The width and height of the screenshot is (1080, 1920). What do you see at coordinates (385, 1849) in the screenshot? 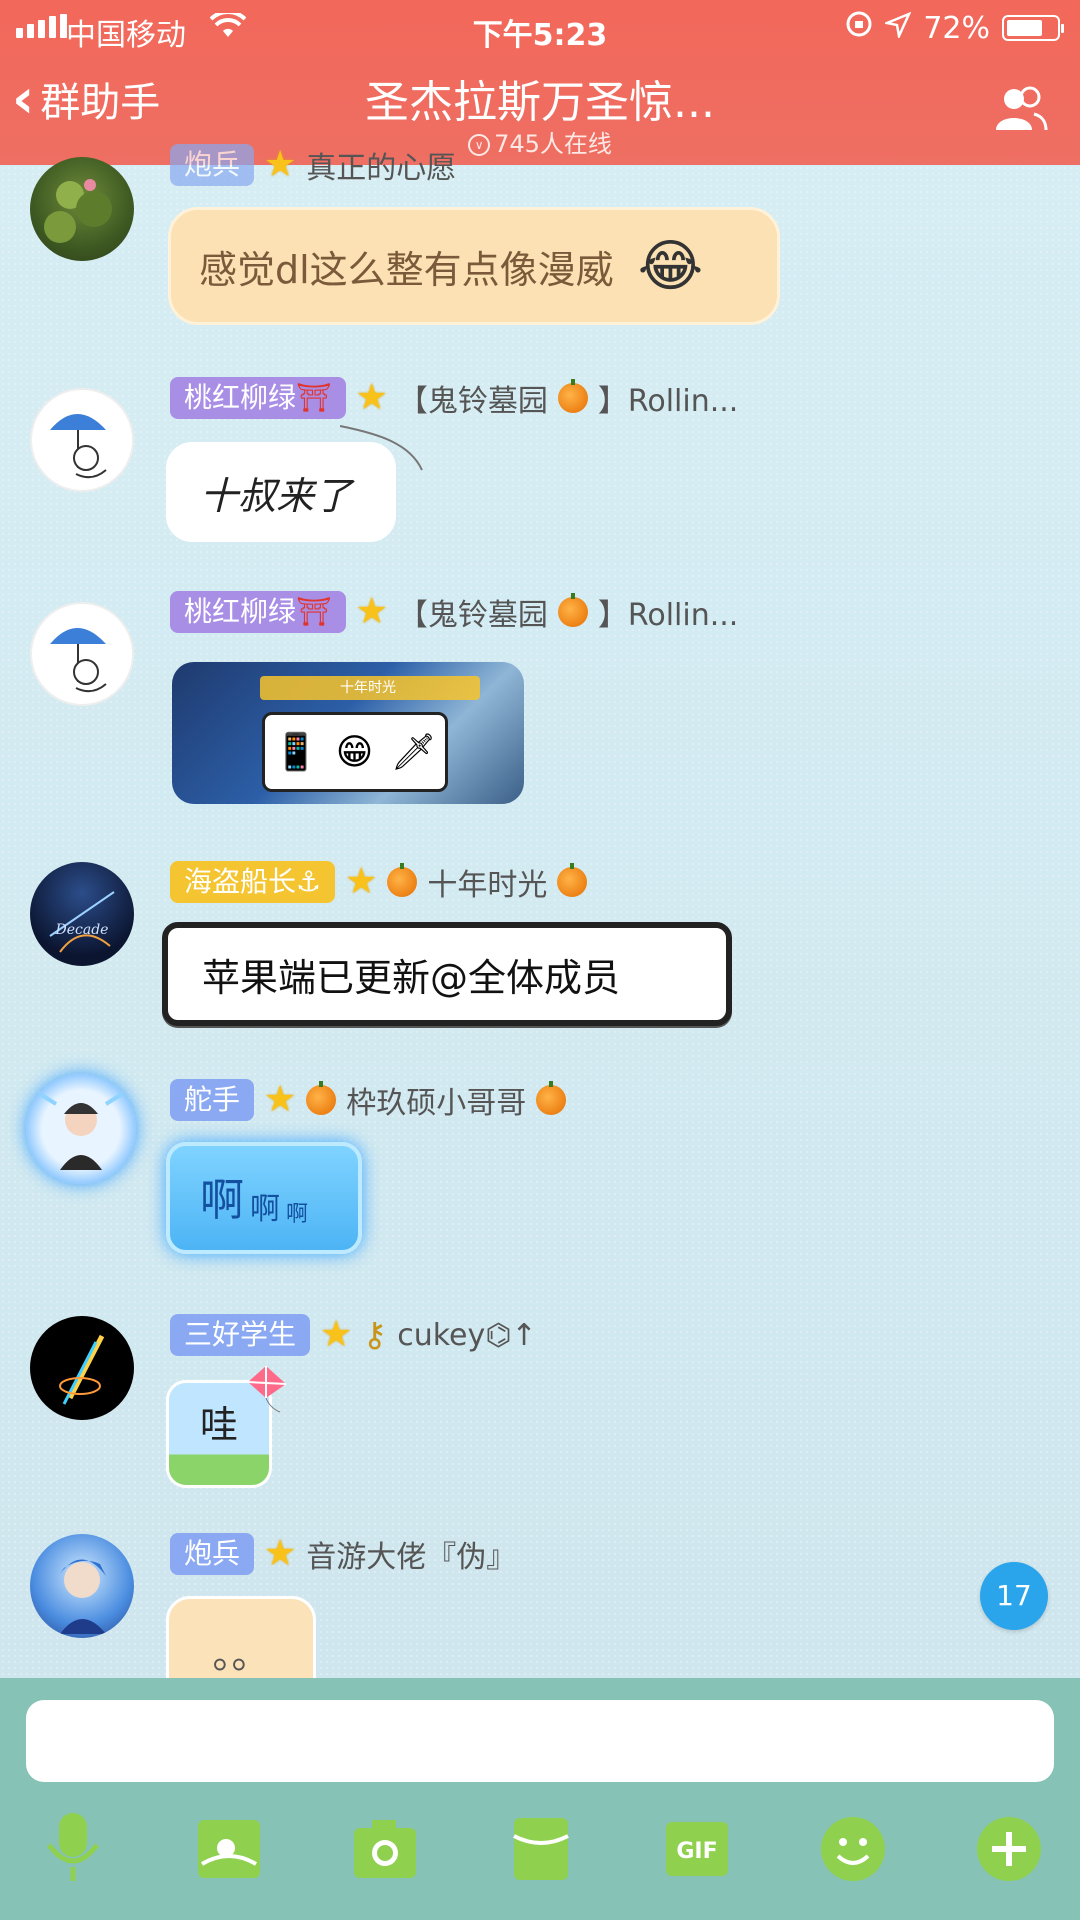
I see `camera-icon` at bounding box center [385, 1849].